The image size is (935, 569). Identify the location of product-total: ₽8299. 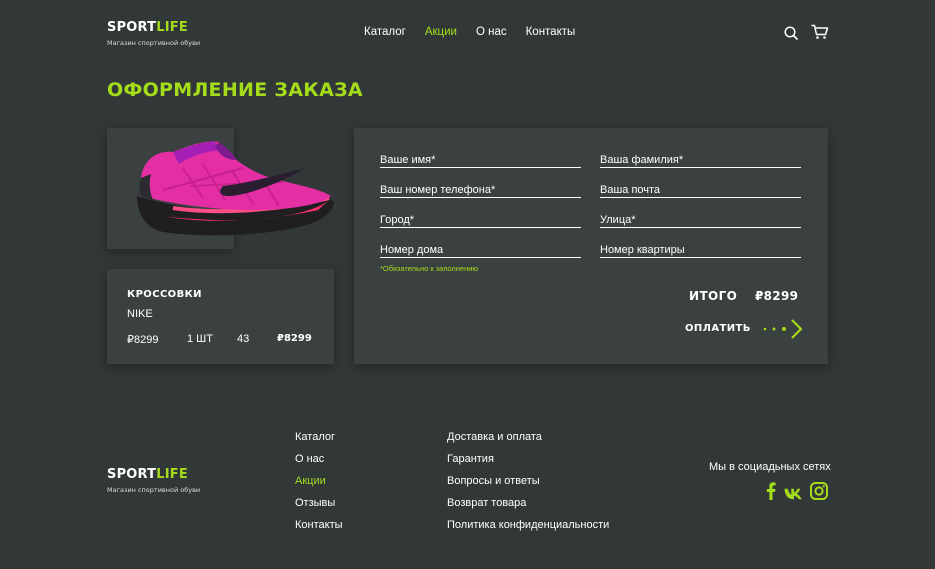
(294, 338).